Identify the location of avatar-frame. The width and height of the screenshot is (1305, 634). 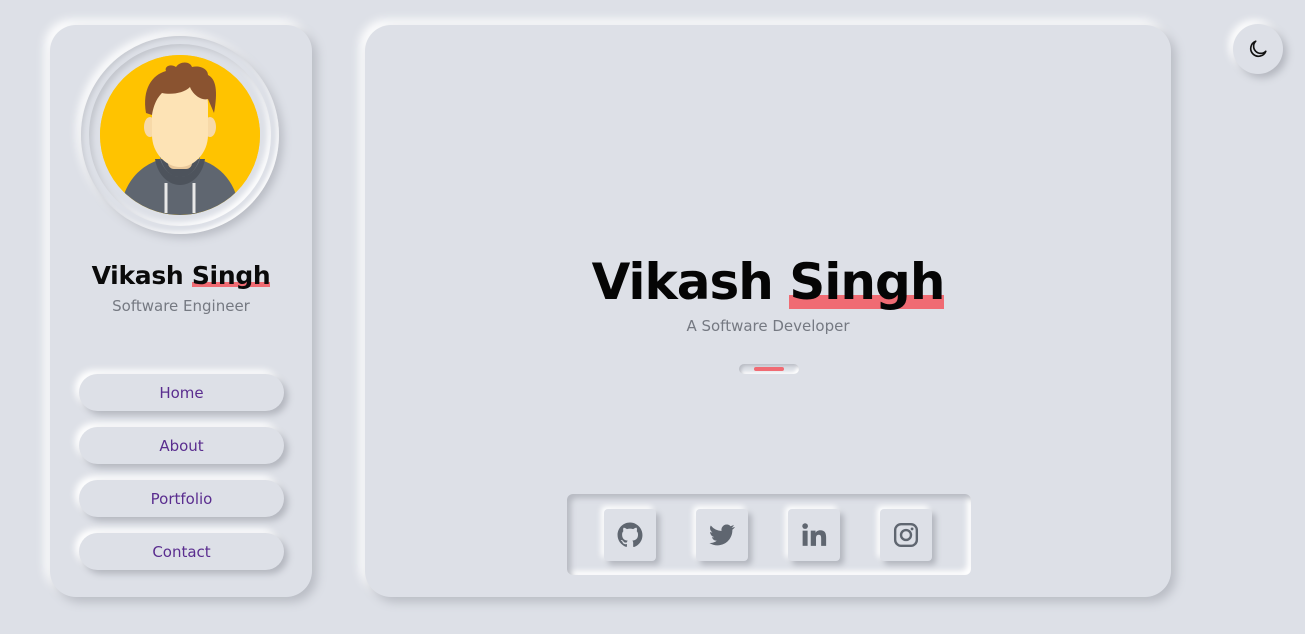
(180, 135).